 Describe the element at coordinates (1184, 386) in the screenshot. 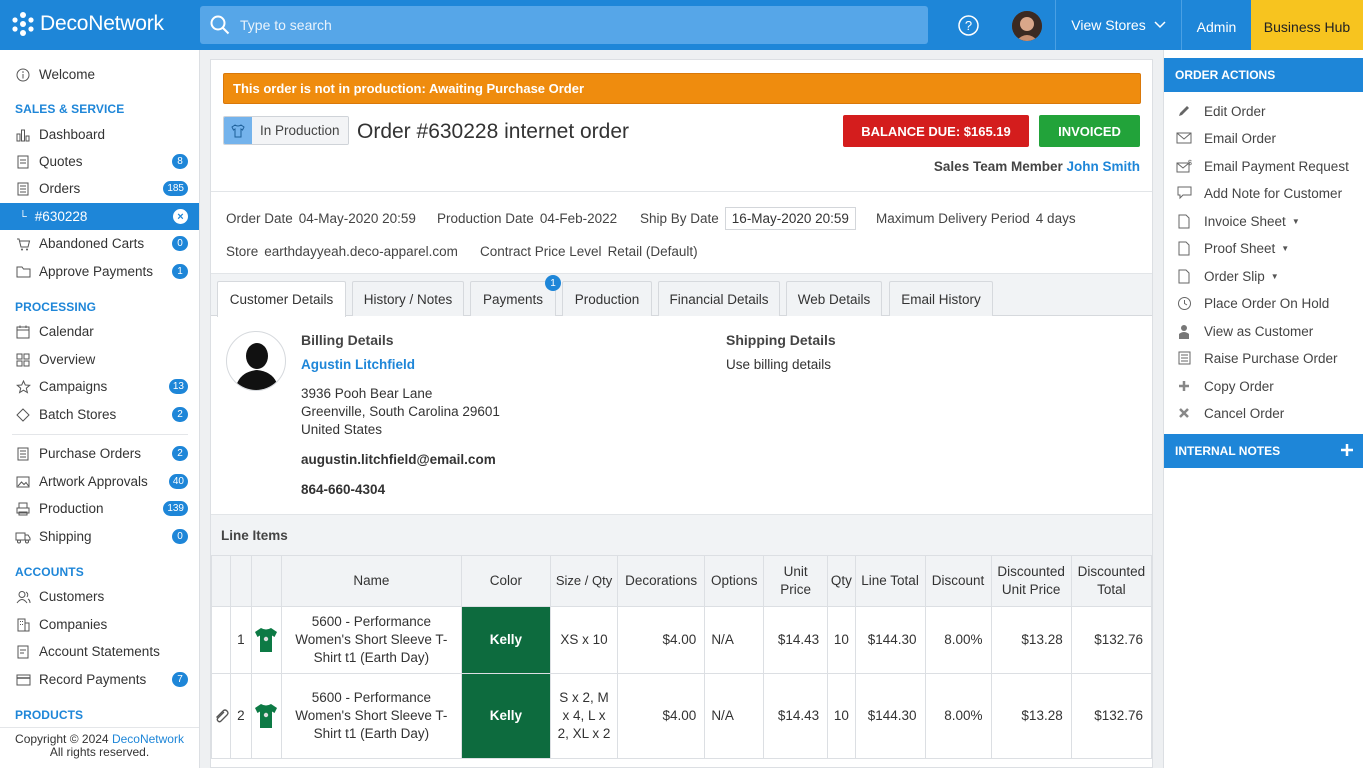

I see `plus-icon` at that location.